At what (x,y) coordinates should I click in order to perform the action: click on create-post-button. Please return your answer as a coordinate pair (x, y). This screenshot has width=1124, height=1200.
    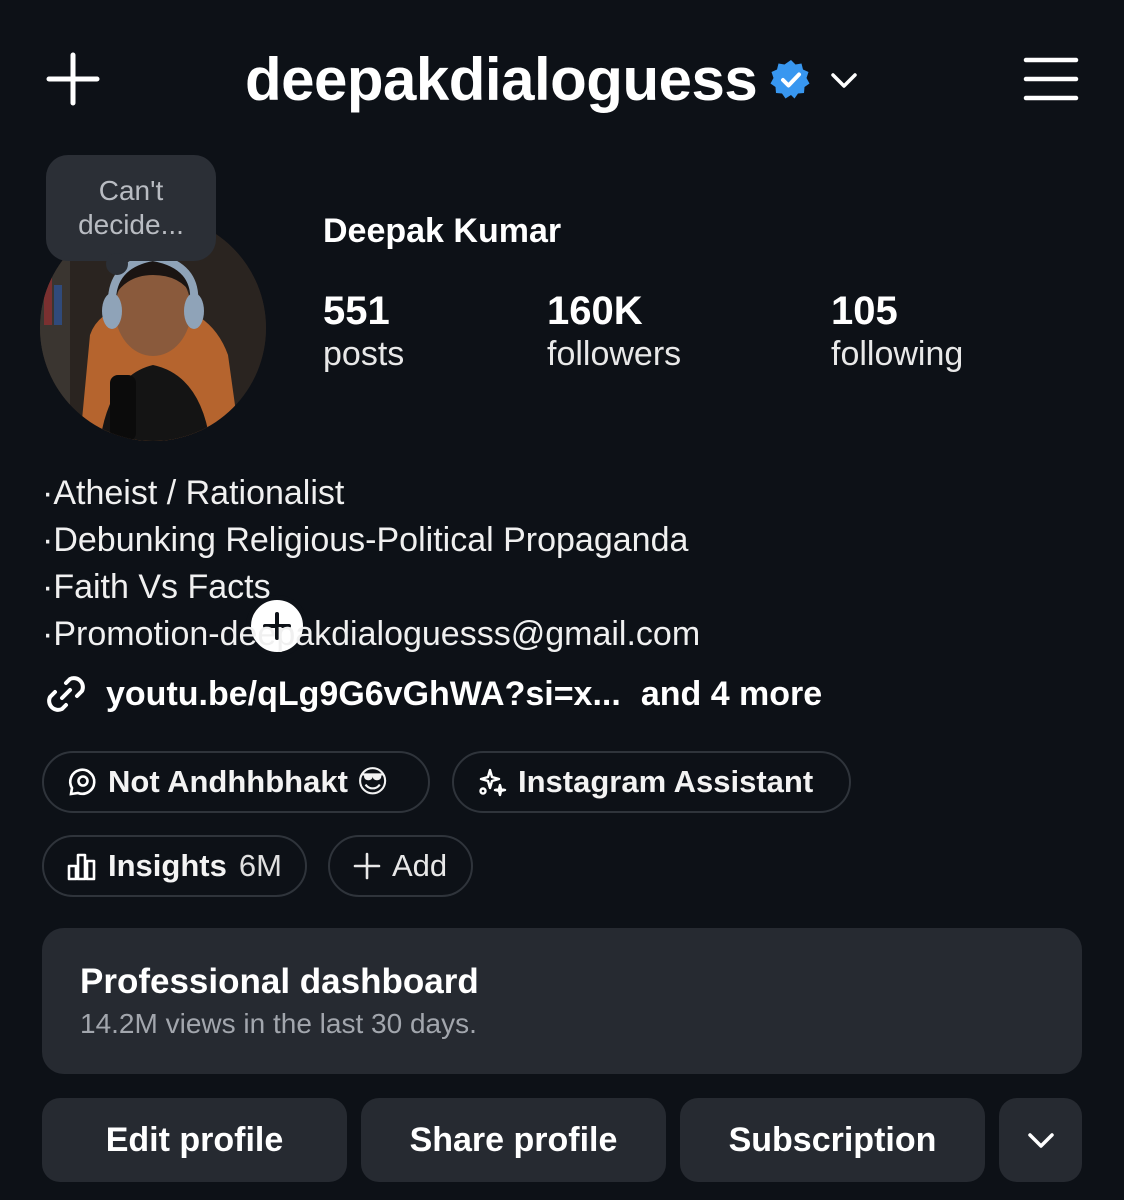
    Looking at the image, I should click on (73, 79).